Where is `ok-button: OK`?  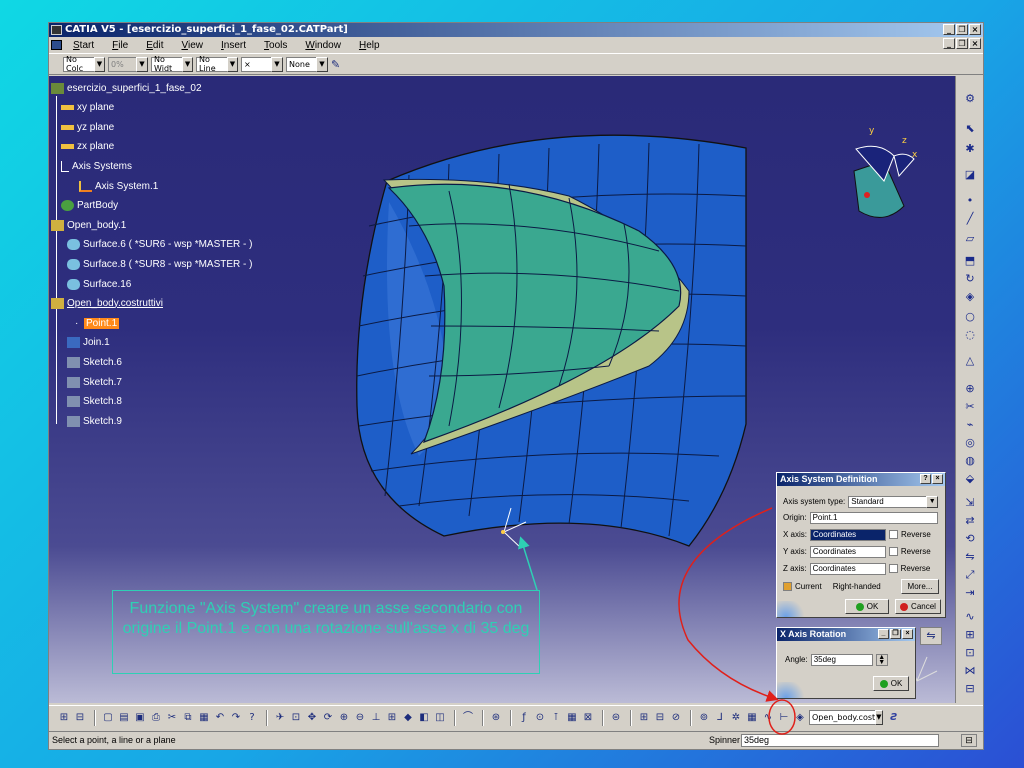
ok-button: OK is located at coordinates (867, 606).